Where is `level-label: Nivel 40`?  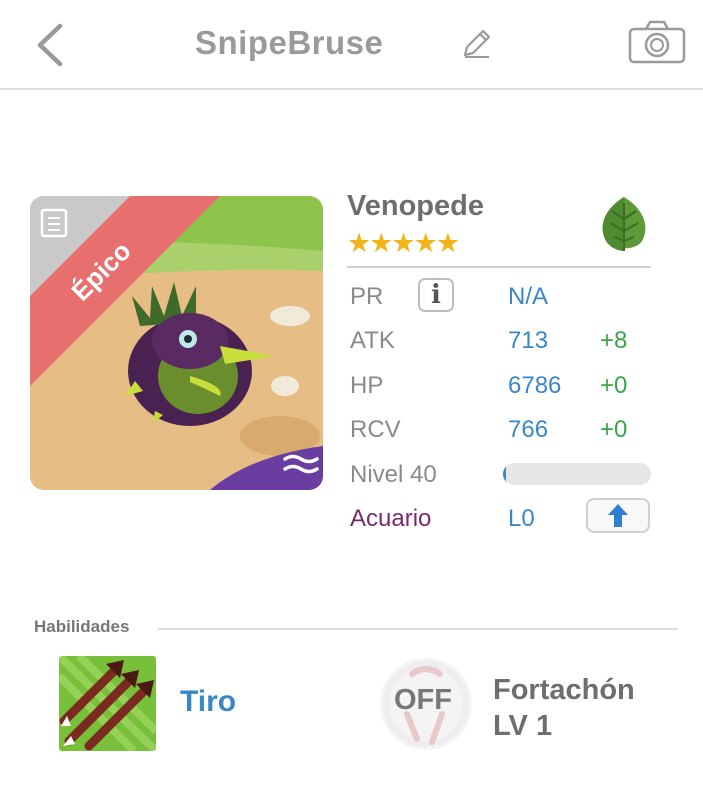 level-label: Nivel 40 is located at coordinates (393, 474).